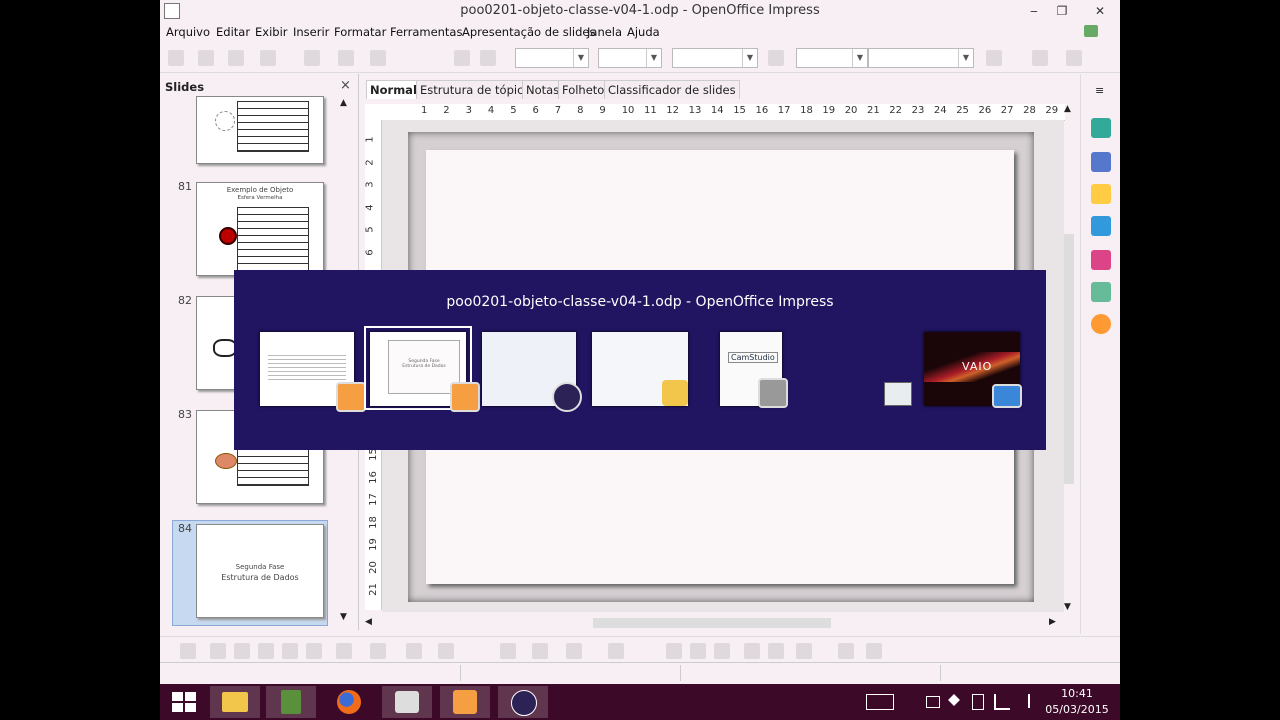 The height and width of the screenshot is (720, 1280). I want to click on arrow-icon, so click(242, 651).